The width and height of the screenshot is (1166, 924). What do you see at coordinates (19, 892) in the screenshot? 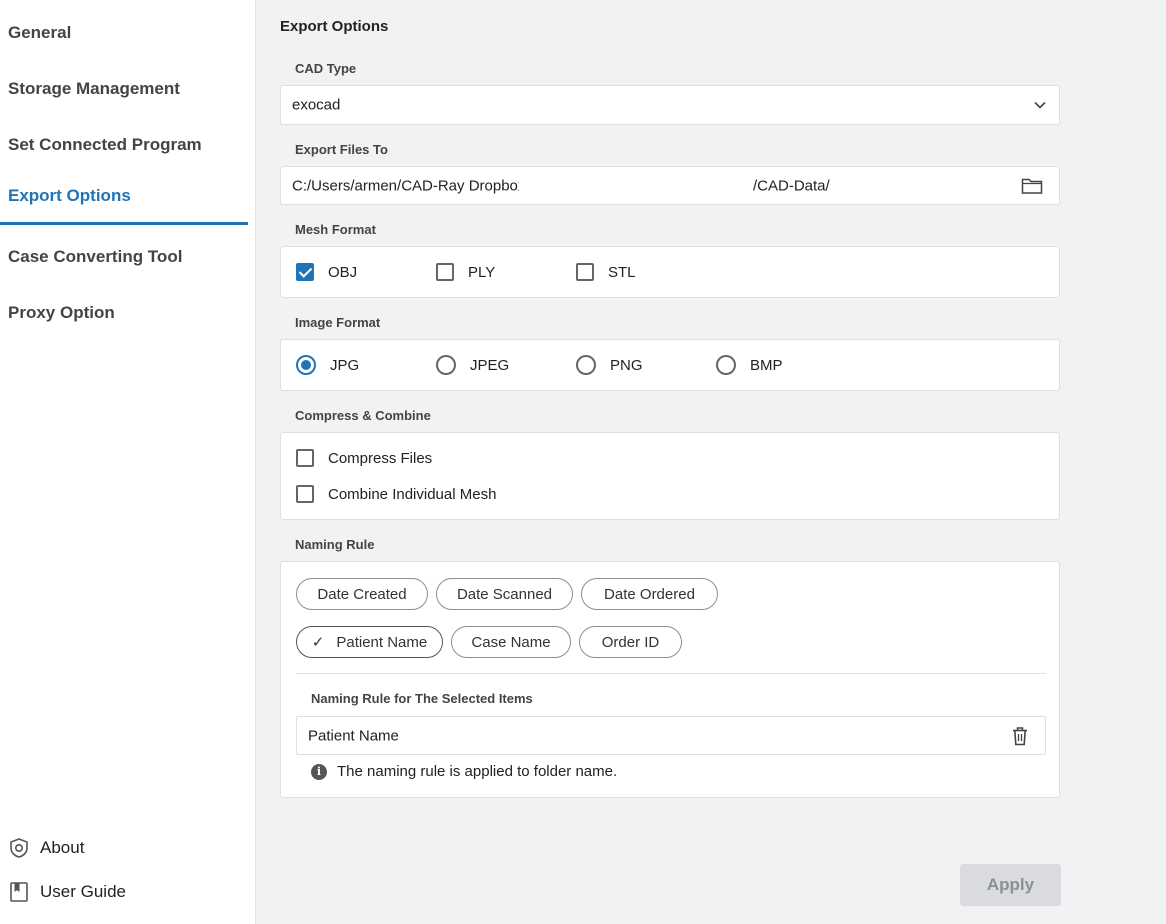
I see `book-icon` at bounding box center [19, 892].